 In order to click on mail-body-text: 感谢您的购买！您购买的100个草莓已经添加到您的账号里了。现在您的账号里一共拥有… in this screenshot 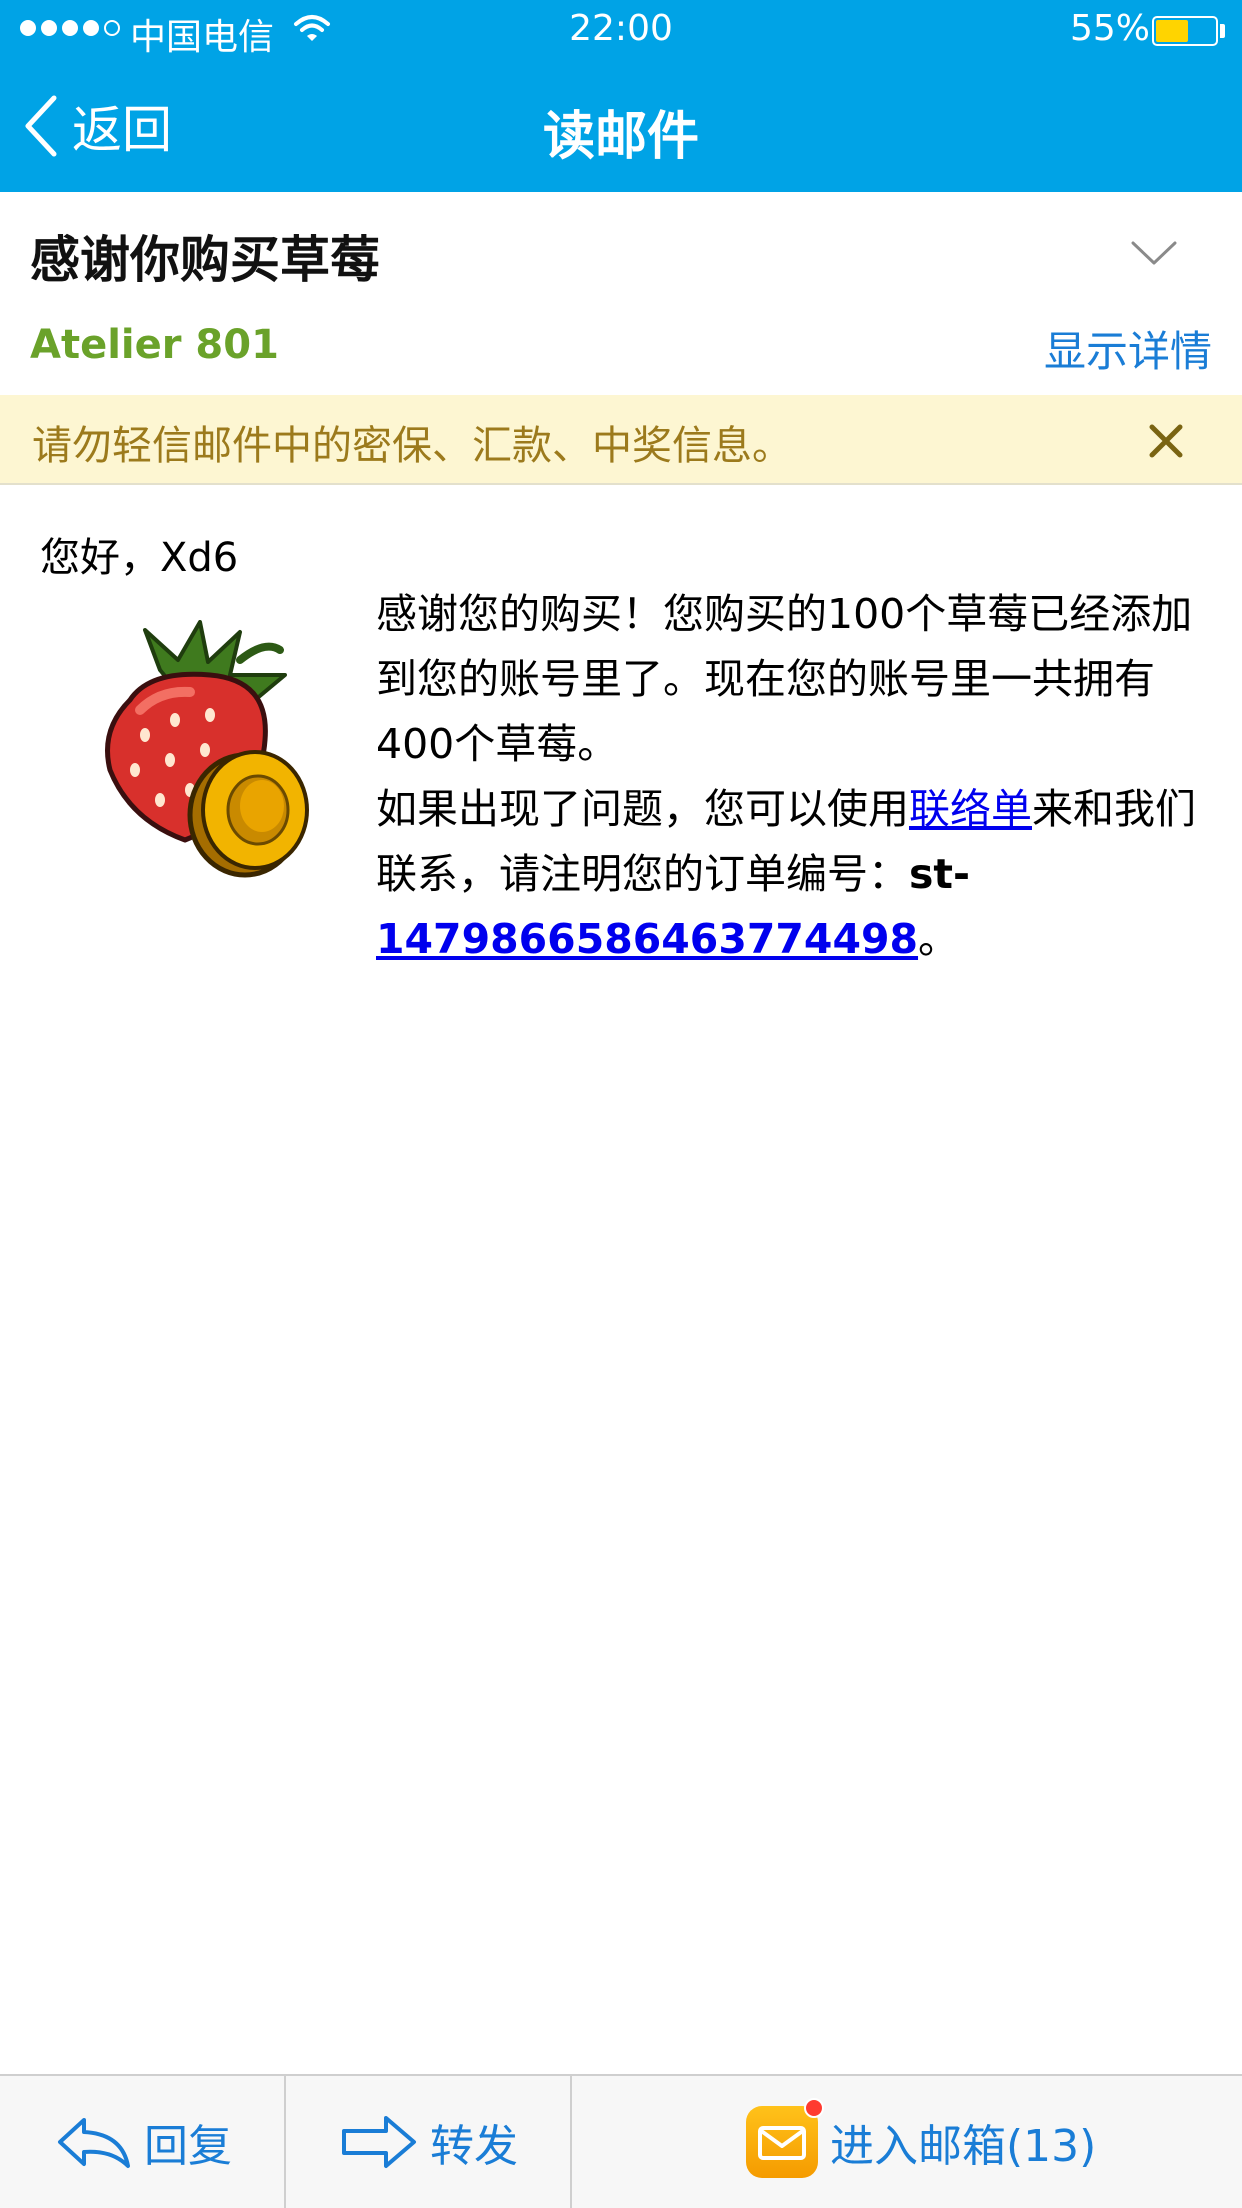, I will do `click(794, 777)`.